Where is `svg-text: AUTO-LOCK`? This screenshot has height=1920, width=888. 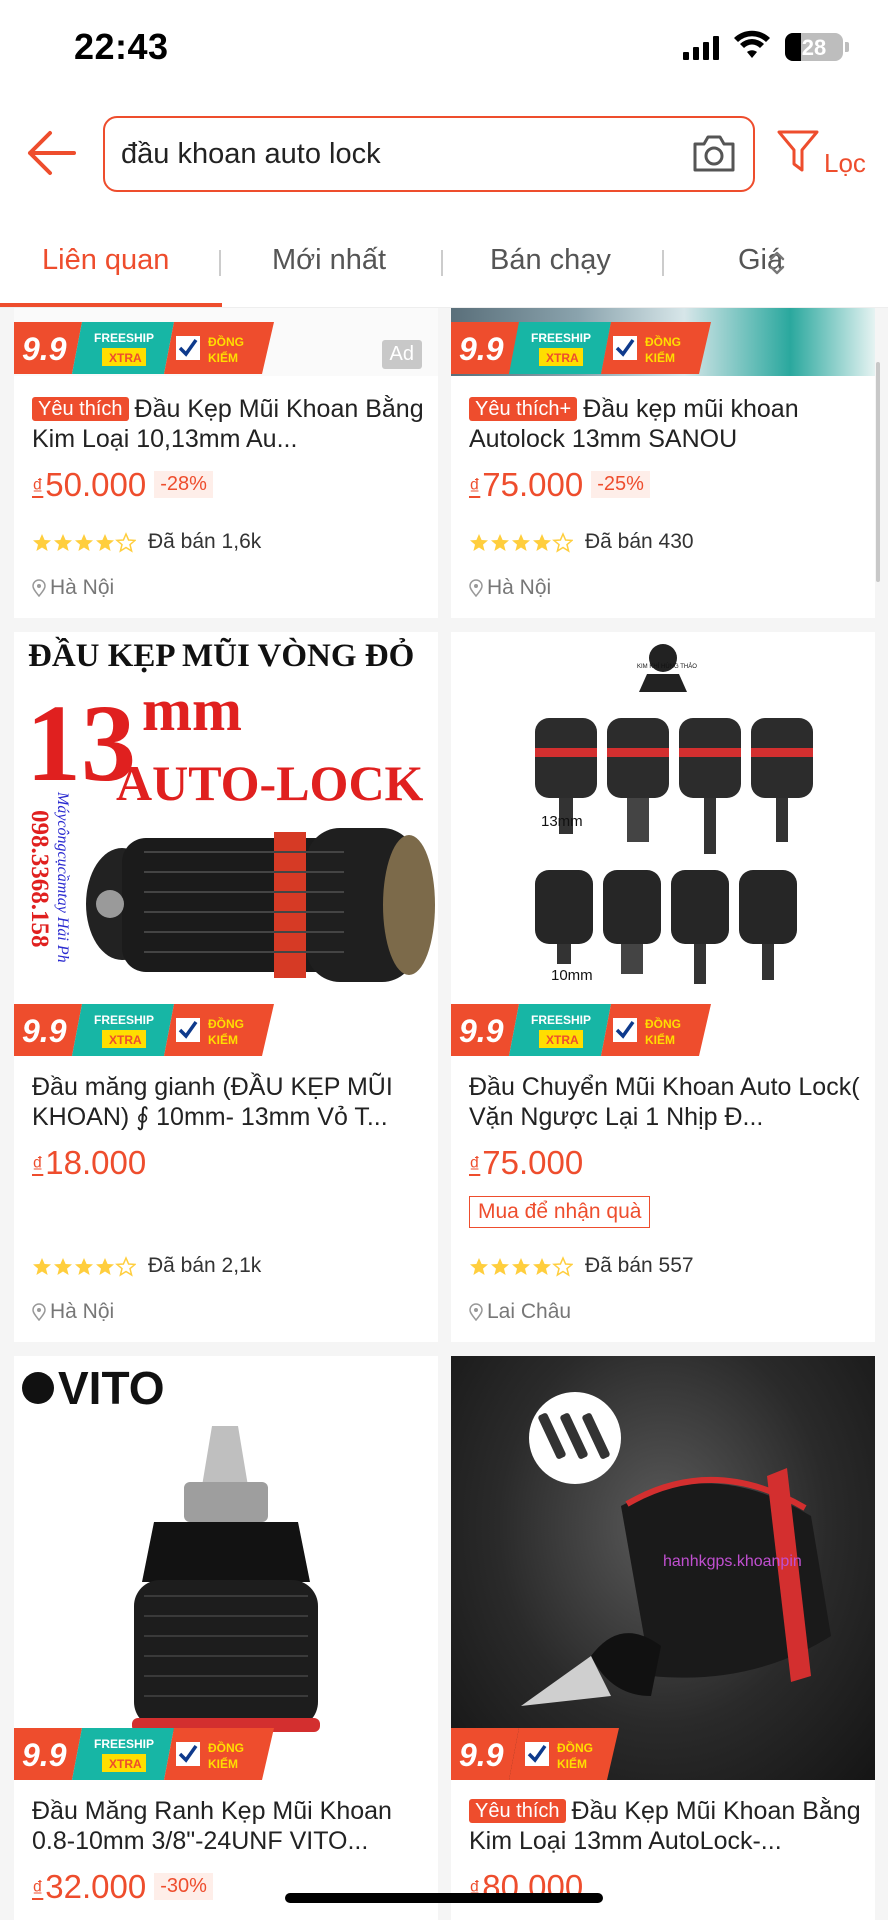 svg-text: AUTO-LOCK is located at coordinates (270, 783).